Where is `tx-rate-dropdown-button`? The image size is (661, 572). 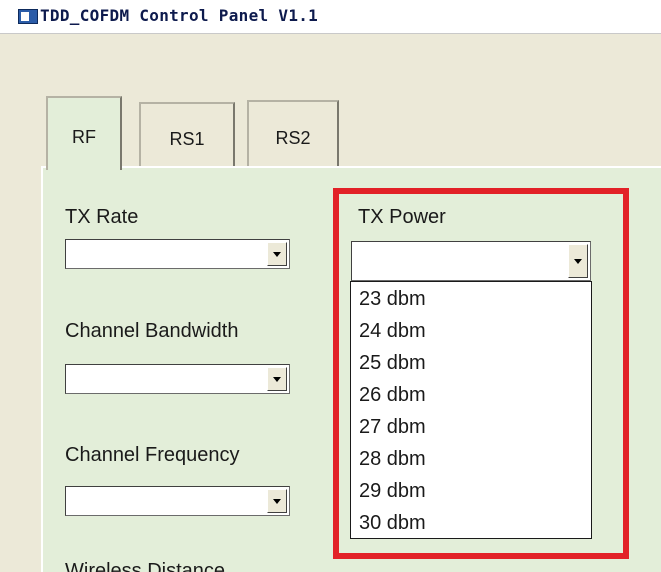 tx-rate-dropdown-button is located at coordinates (277, 254).